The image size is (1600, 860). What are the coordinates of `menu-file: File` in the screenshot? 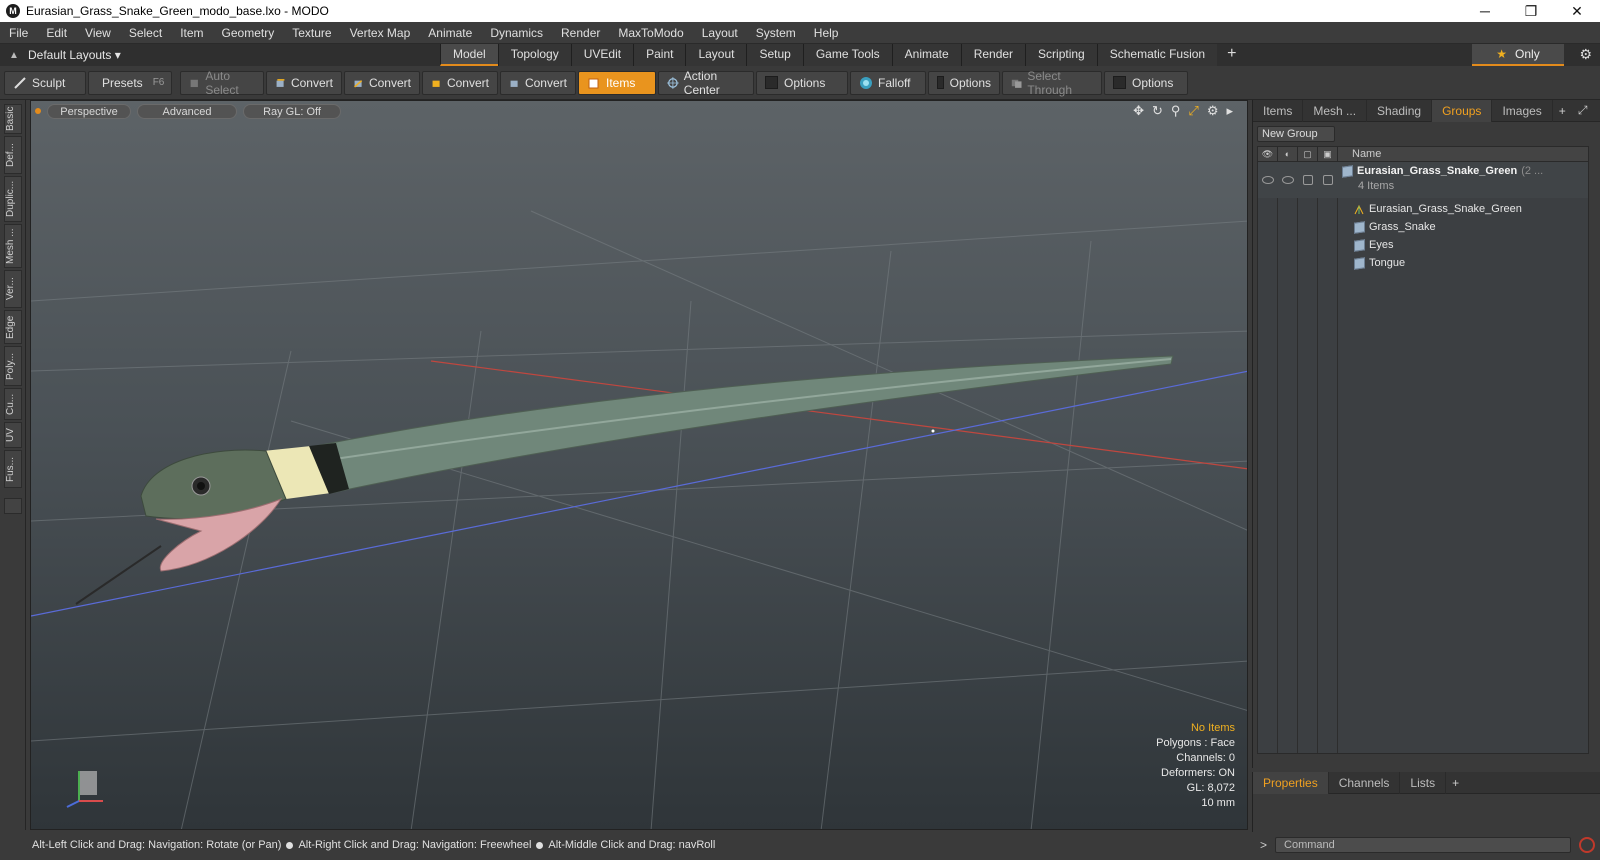 It's located at (18, 33).